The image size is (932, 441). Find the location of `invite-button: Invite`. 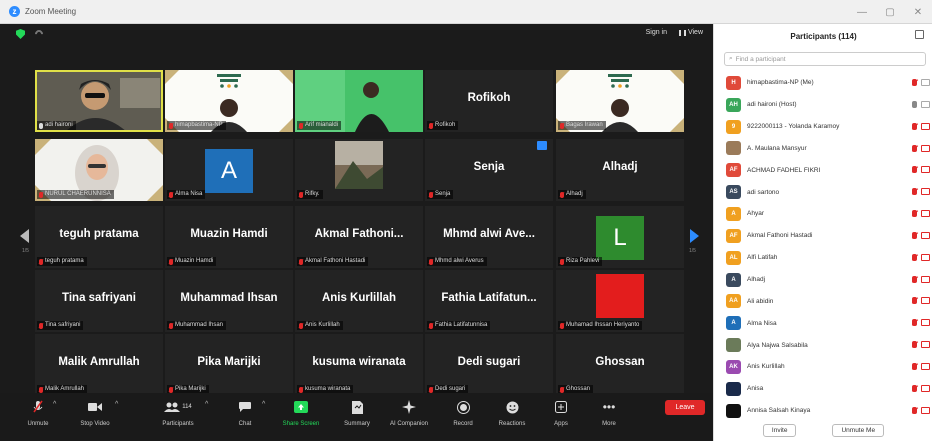

invite-button: Invite is located at coordinates (779, 430).